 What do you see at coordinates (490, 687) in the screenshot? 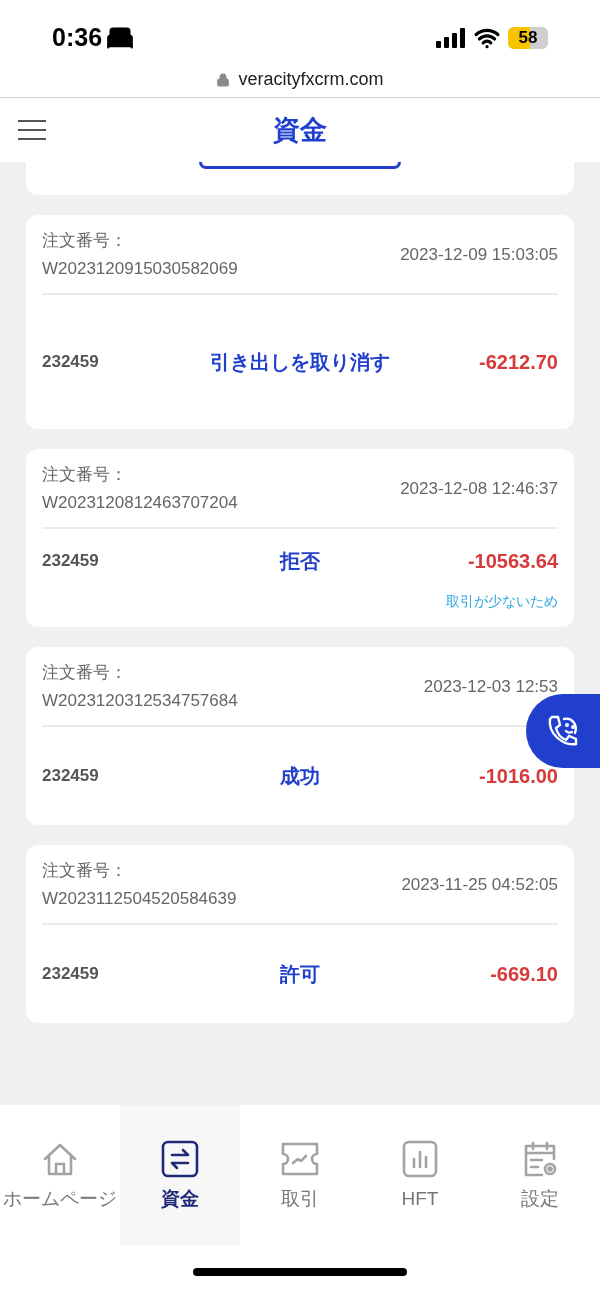
I see `order-date: 2023-12-03 12:53` at bounding box center [490, 687].